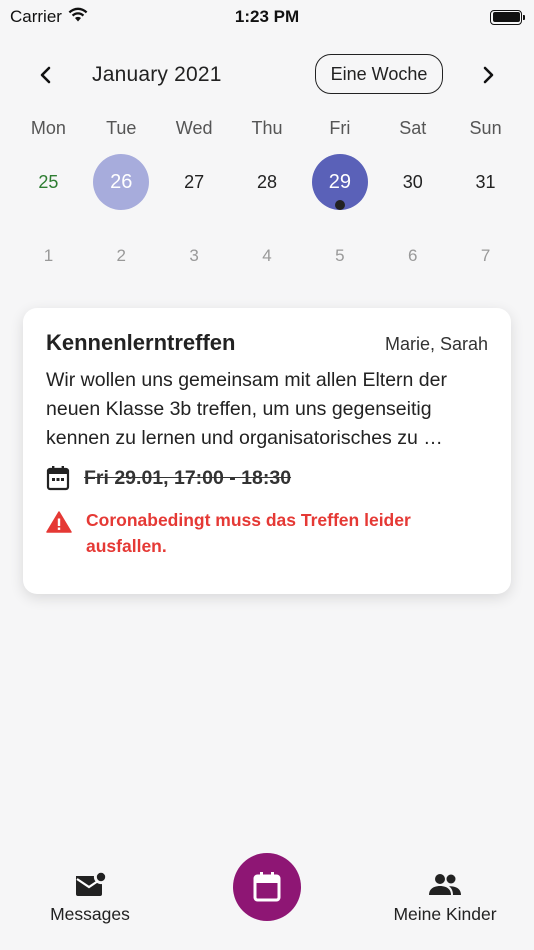 The width and height of the screenshot is (534, 950). Describe the element at coordinates (445, 914) in the screenshot. I see `nav-my-children-label: Meine Kinder` at that location.